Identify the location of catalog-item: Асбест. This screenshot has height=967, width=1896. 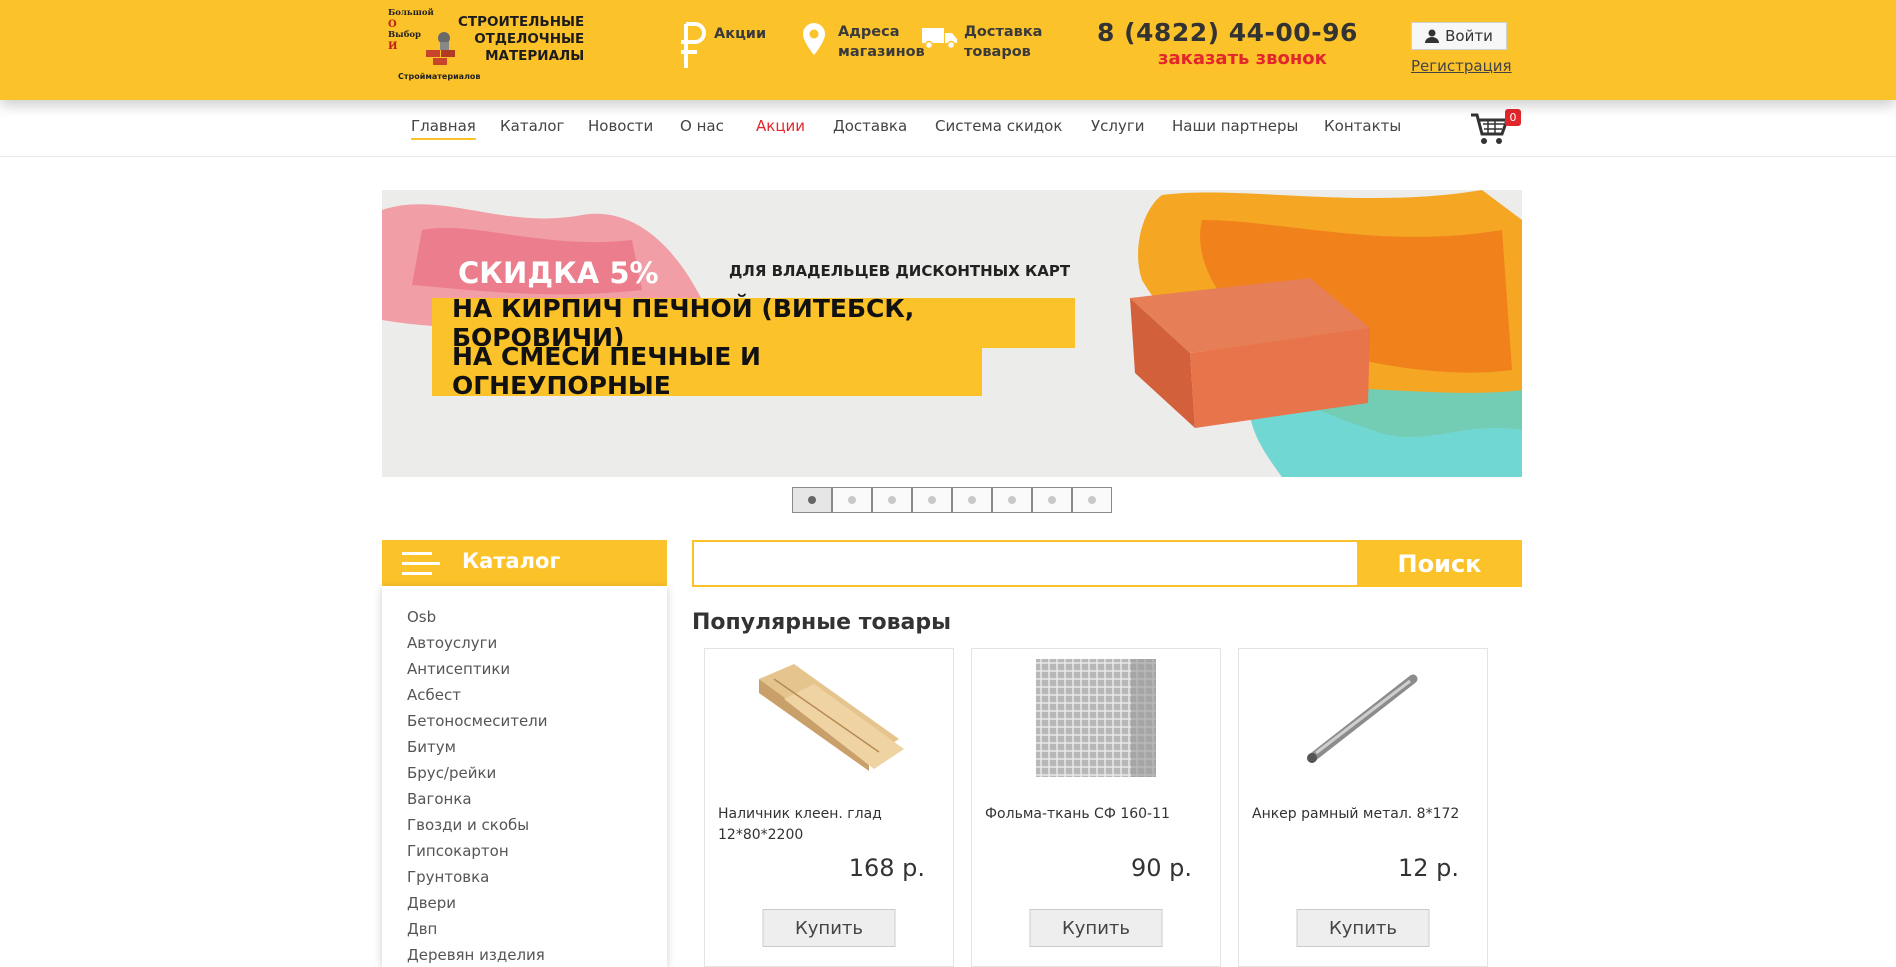
(434, 695).